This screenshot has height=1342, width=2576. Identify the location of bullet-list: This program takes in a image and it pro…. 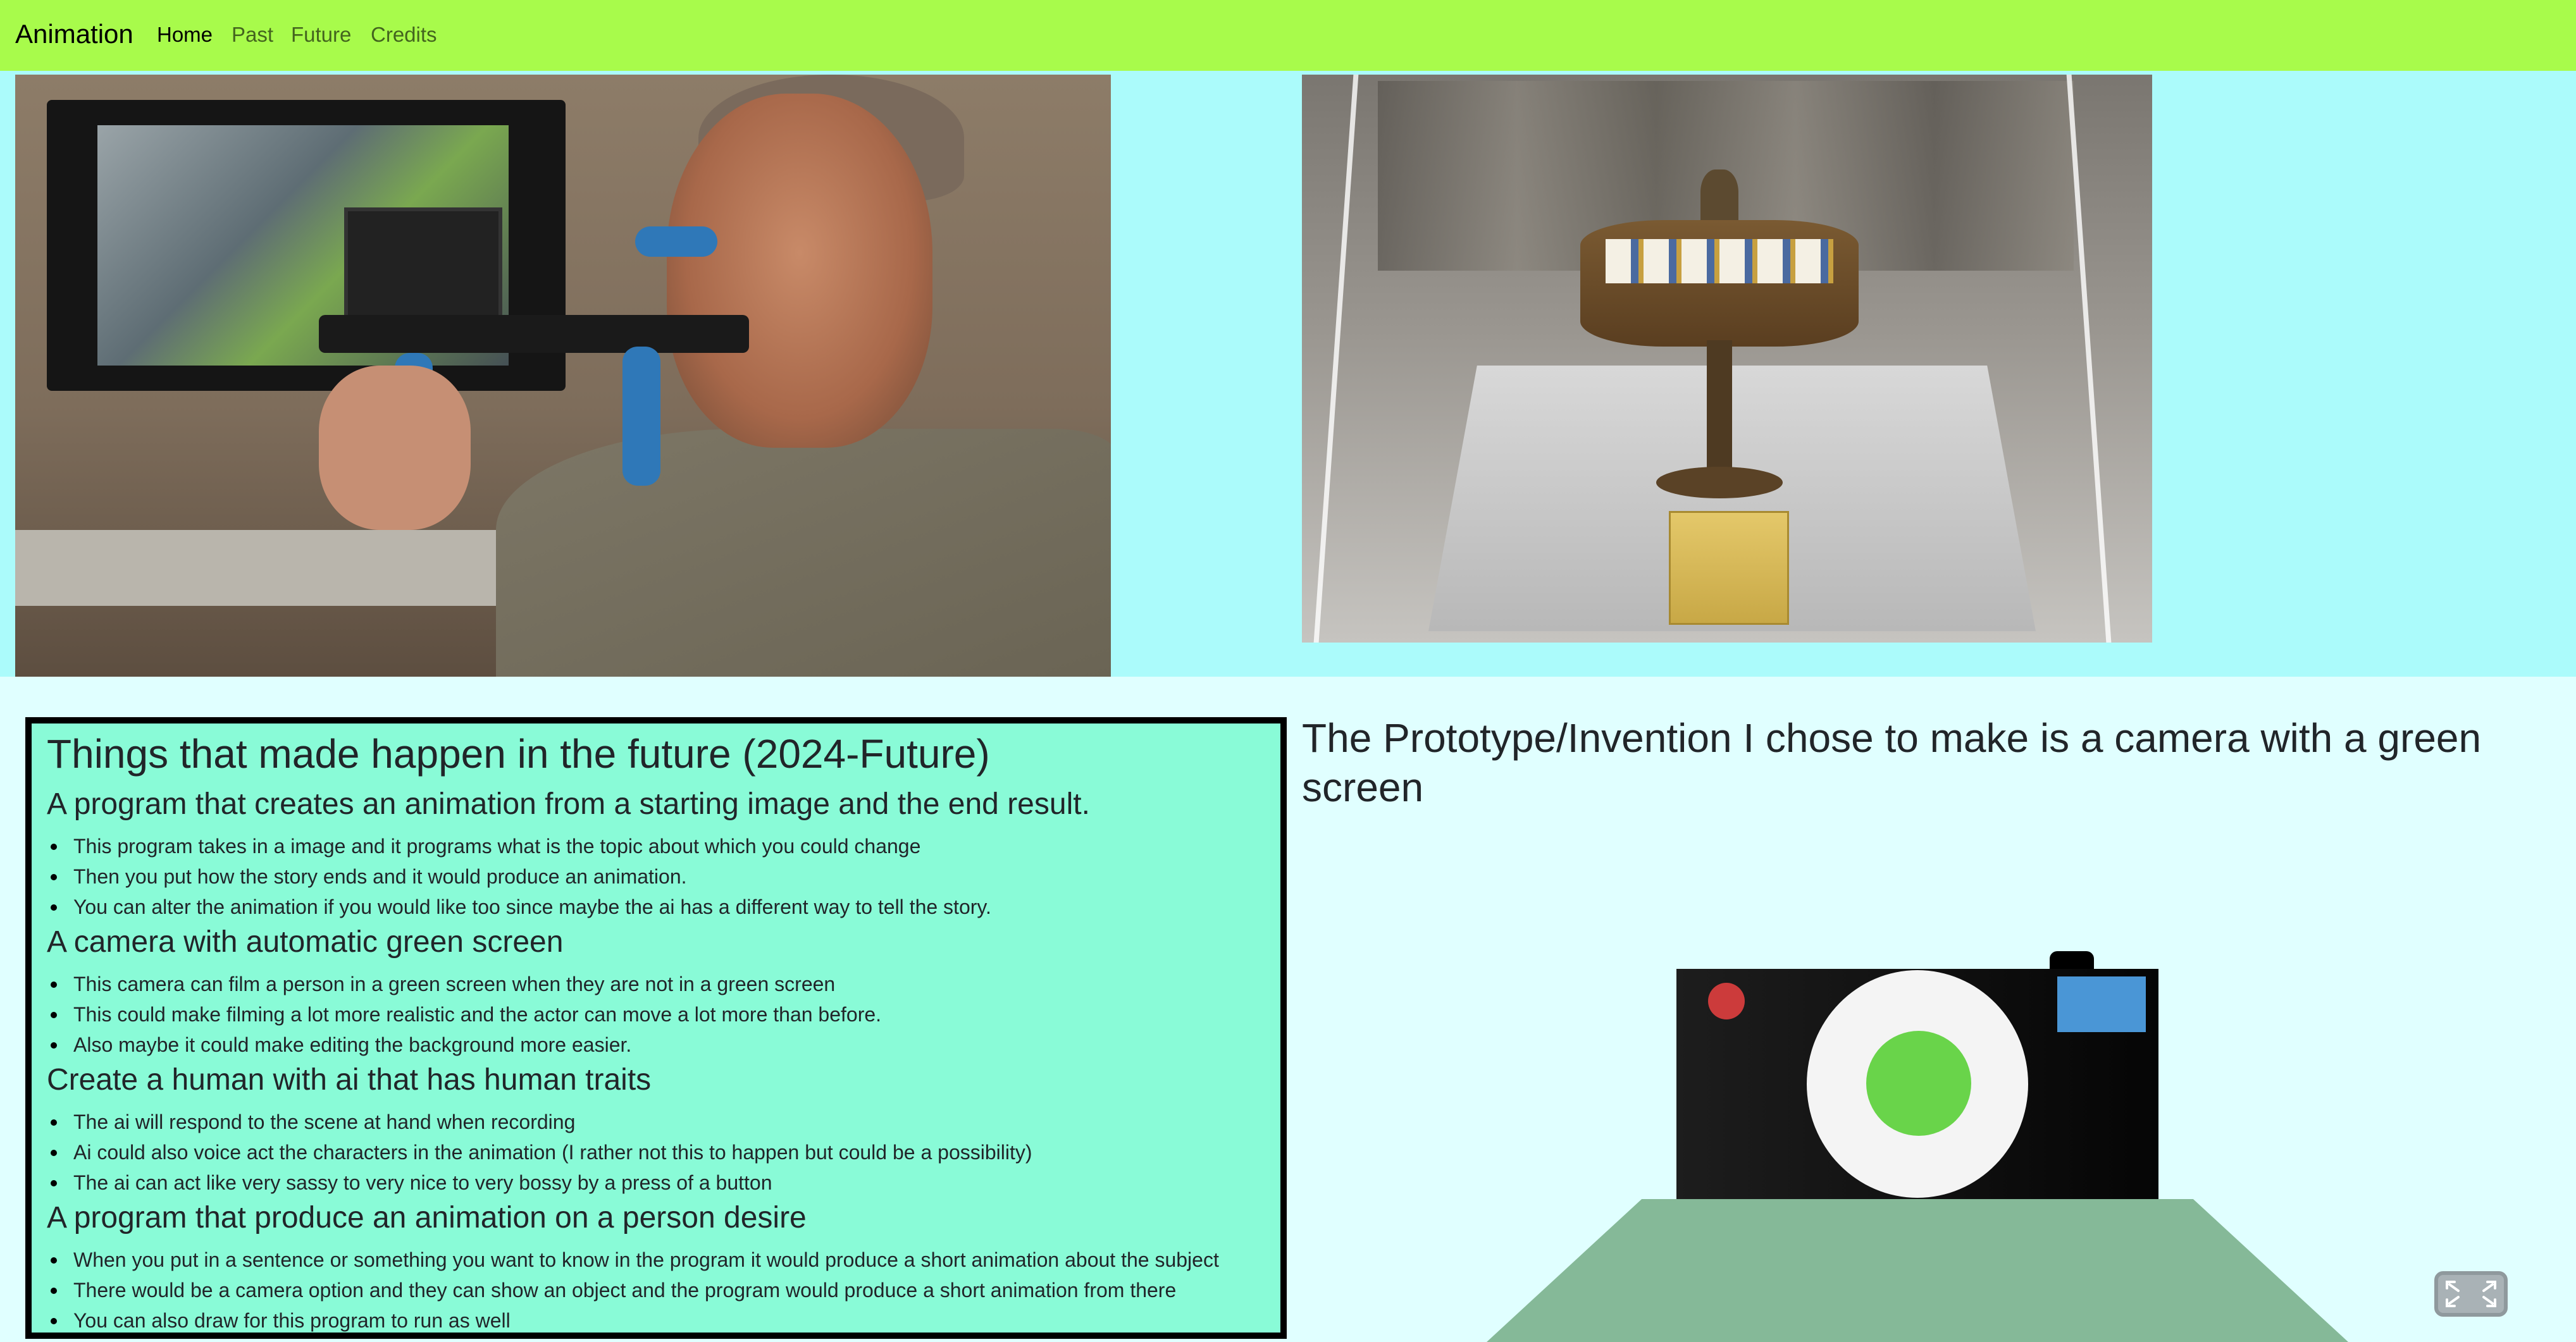
(656, 876).